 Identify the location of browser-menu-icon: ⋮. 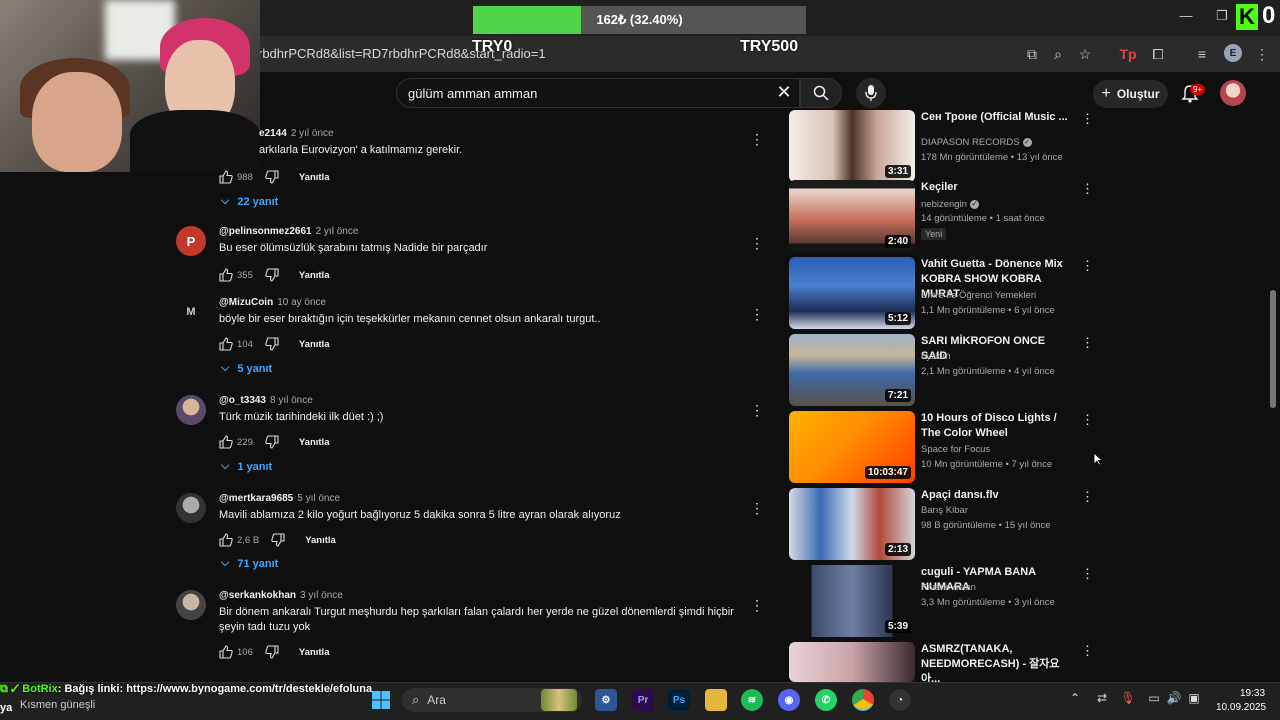
(1262, 54).